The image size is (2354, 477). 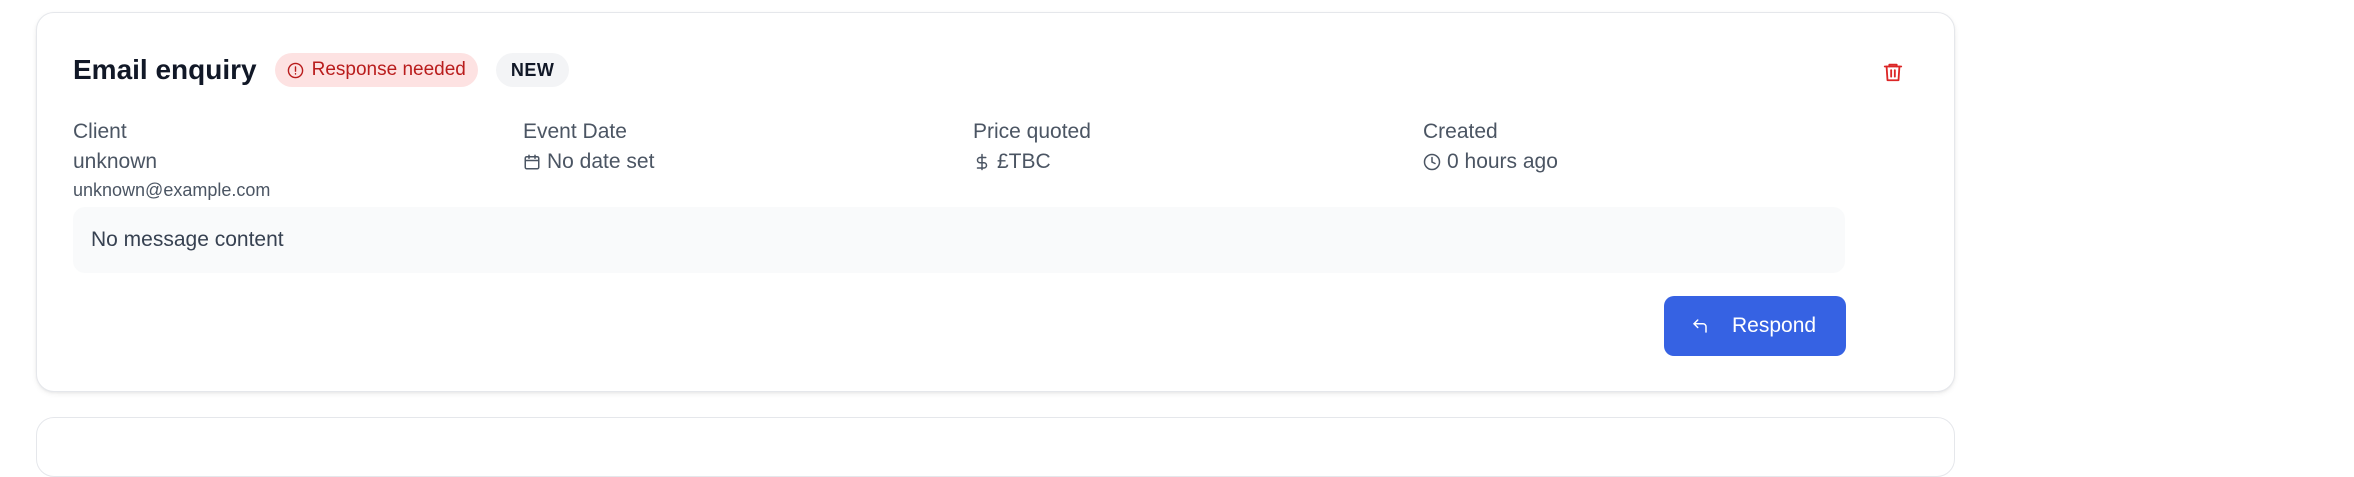 I want to click on price-value-row: £TBC, so click(x=1032, y=162).